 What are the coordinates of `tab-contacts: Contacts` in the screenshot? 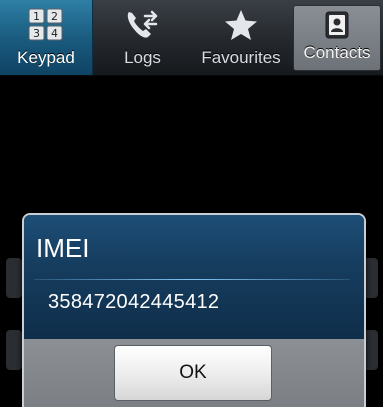 It's located at (337, 38).